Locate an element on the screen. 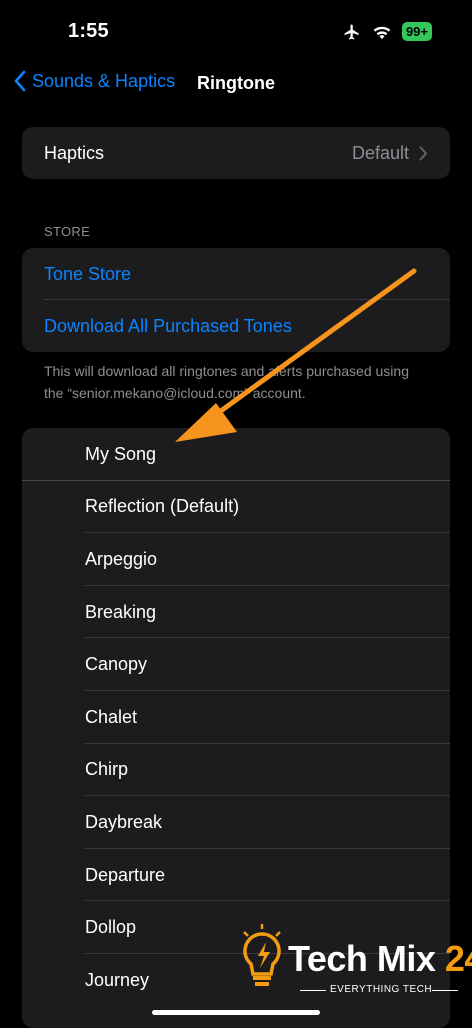  ringtone-row: Breaking is located at coordinates (236, 612).